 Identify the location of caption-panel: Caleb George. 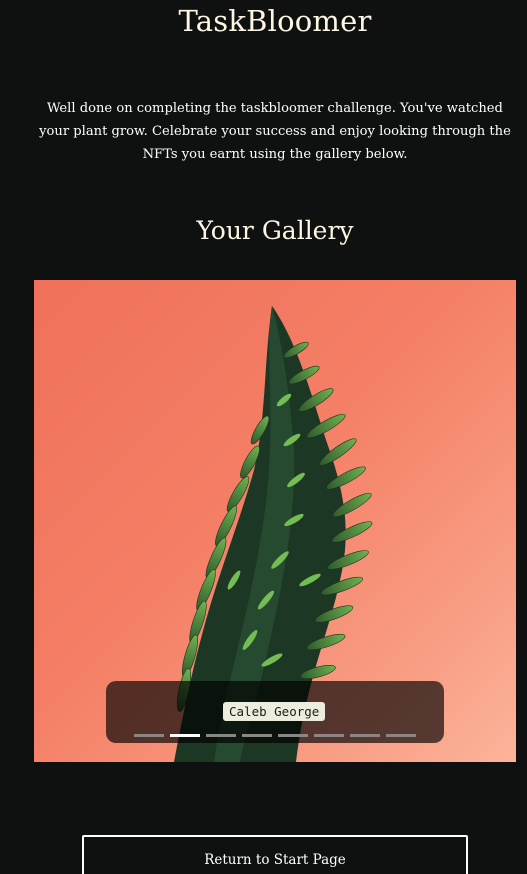
(275, 712).